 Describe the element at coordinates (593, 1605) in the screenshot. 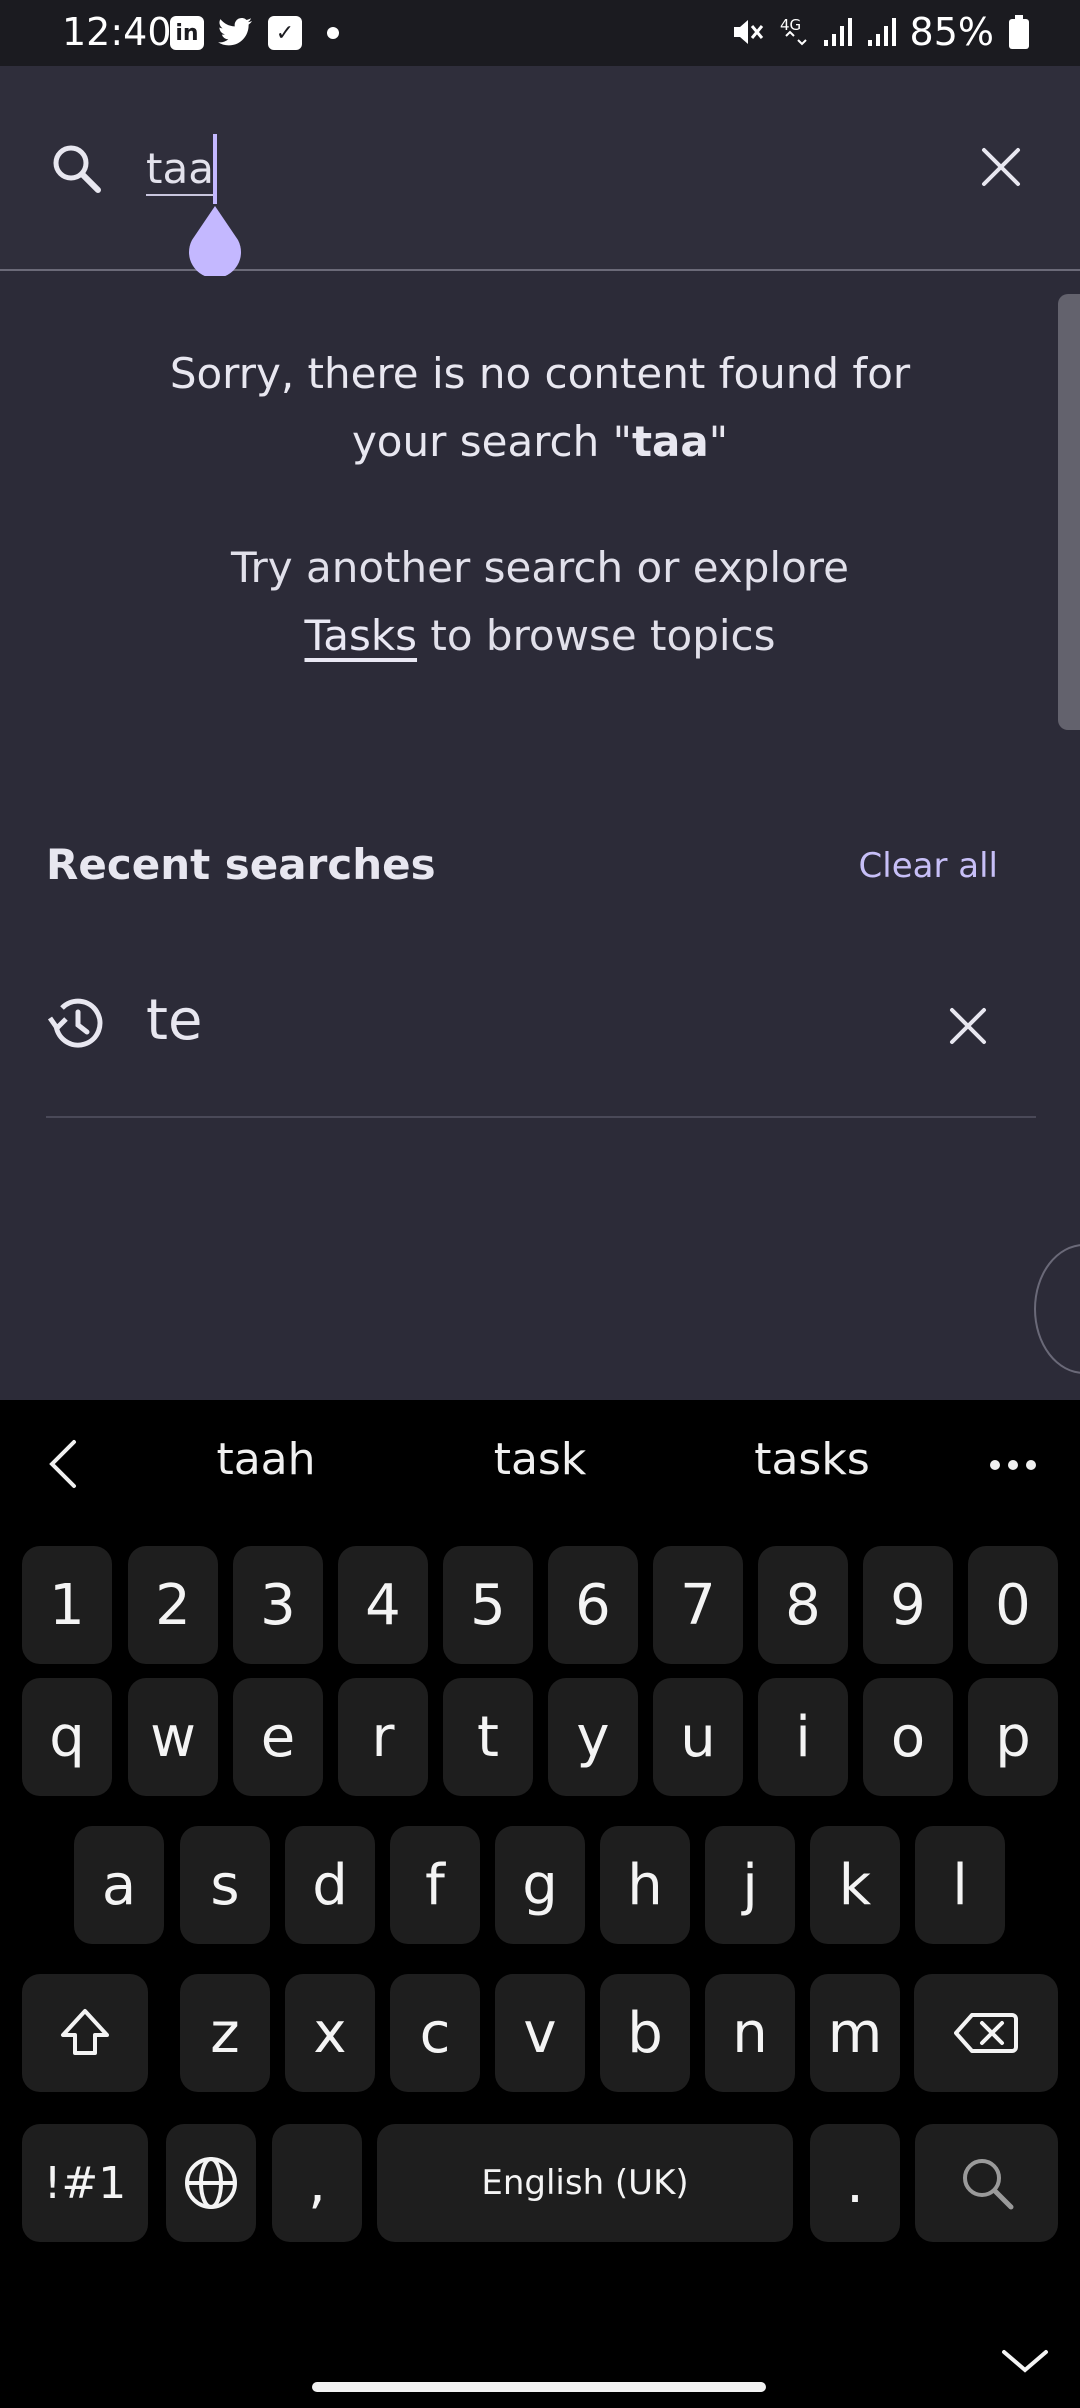

I see `key: 6` at that location.